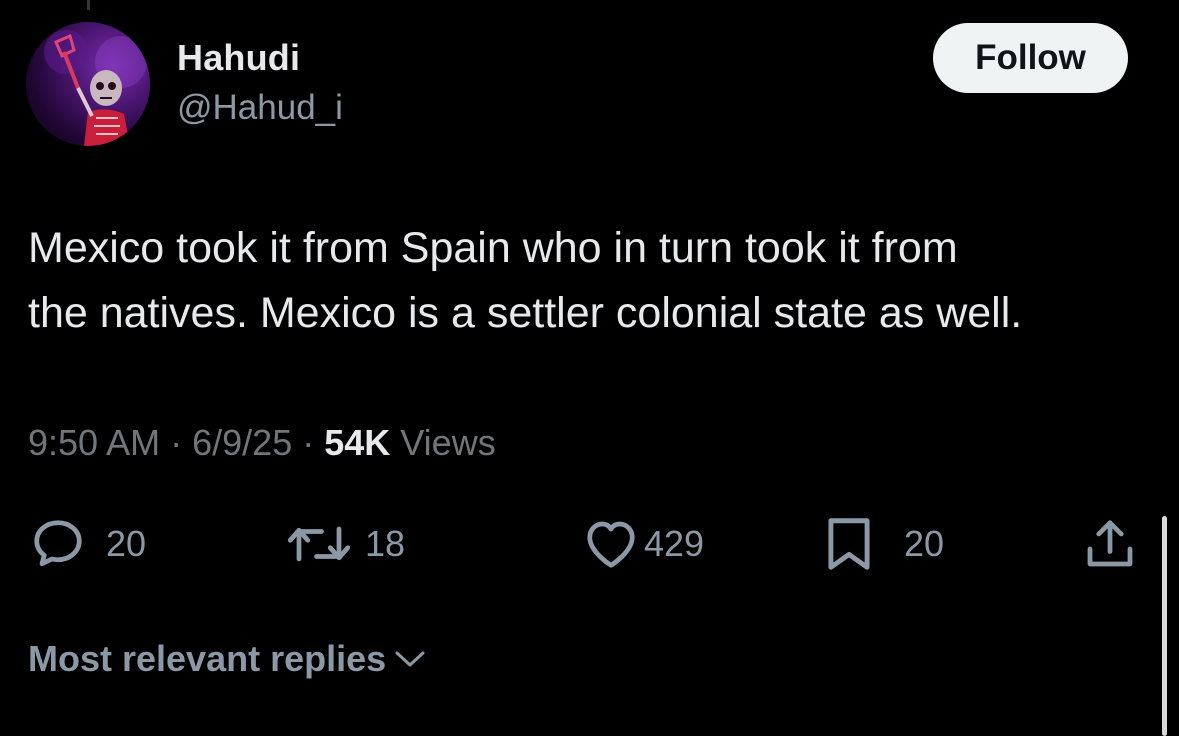 The height and width of the screenshot is (736, 1179). I want to click on scrollbar, so click(1164, 626).